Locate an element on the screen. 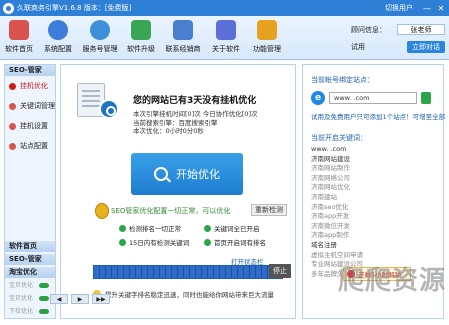  toolbar-label: 联系经销商 is located at coordinates (183, 49).